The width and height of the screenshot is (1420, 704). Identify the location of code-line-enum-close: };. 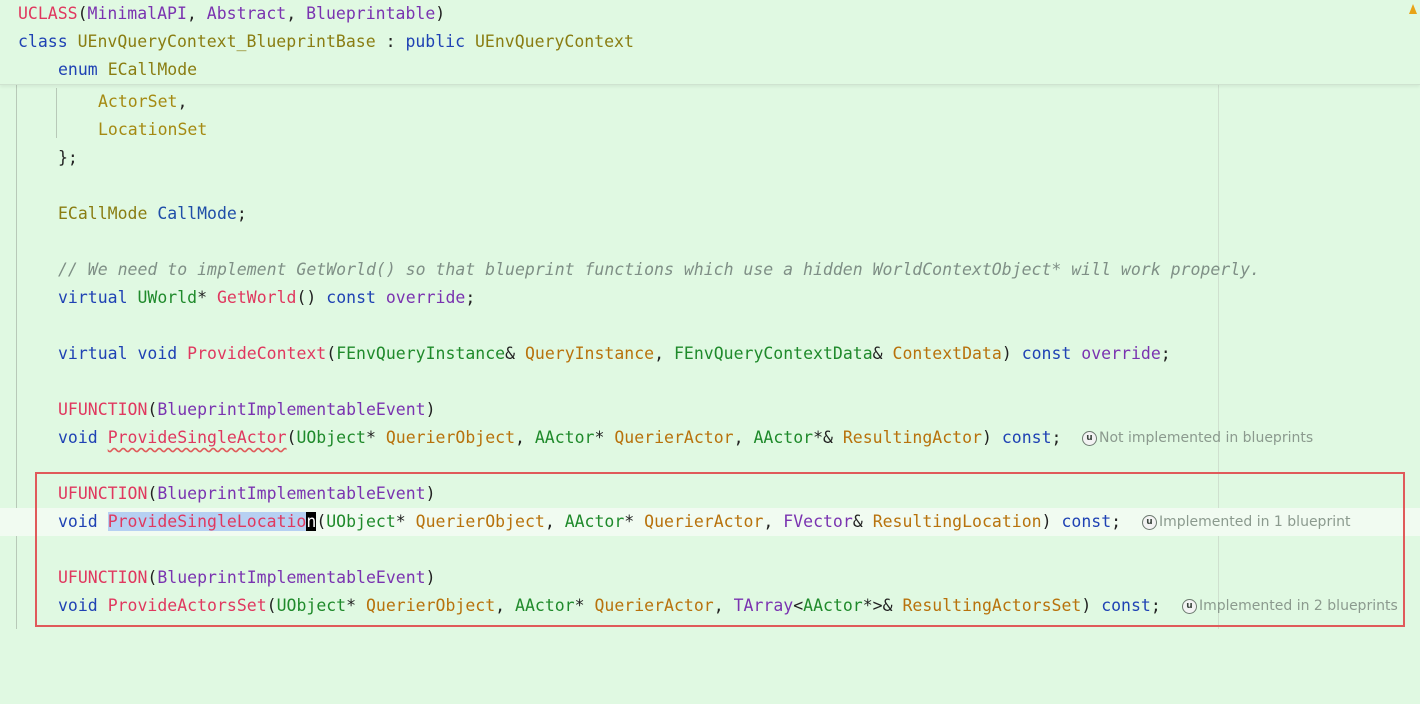
(68, 157).